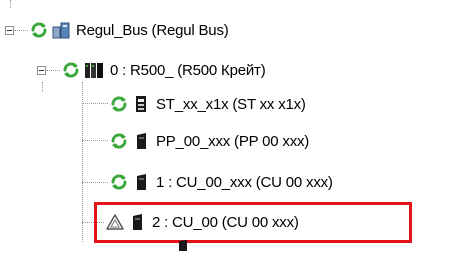 The image size is (461, 255). I want to click on tree-item-st-module: ST_xx_x1x (ST xx x1x), so click(208, 104).